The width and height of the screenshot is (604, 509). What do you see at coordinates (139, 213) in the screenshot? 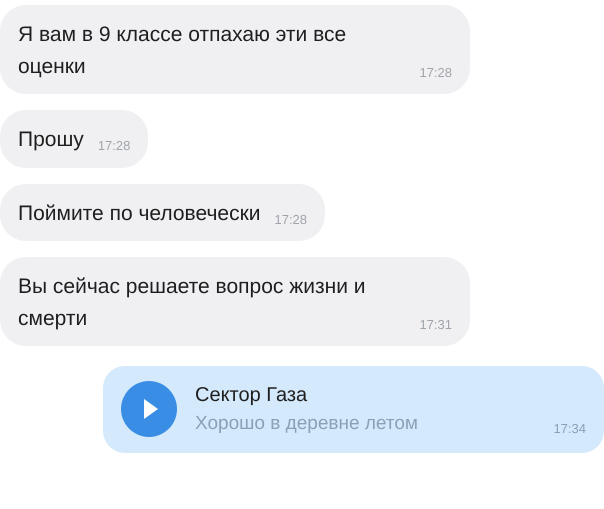
I see `message-text: Поймите по человечески` at bounding box center [139, 213].